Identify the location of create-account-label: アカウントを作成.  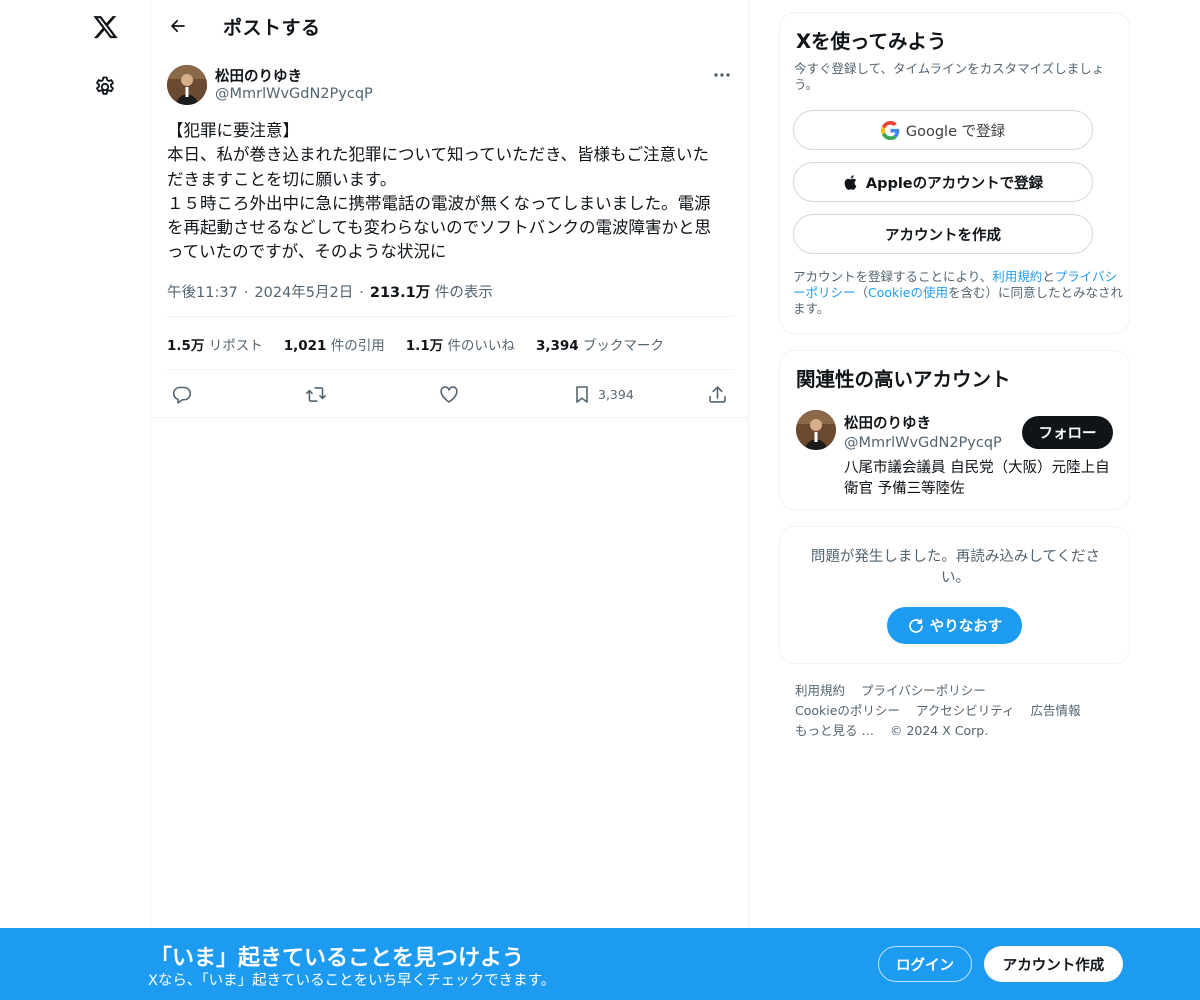
(943, 235).